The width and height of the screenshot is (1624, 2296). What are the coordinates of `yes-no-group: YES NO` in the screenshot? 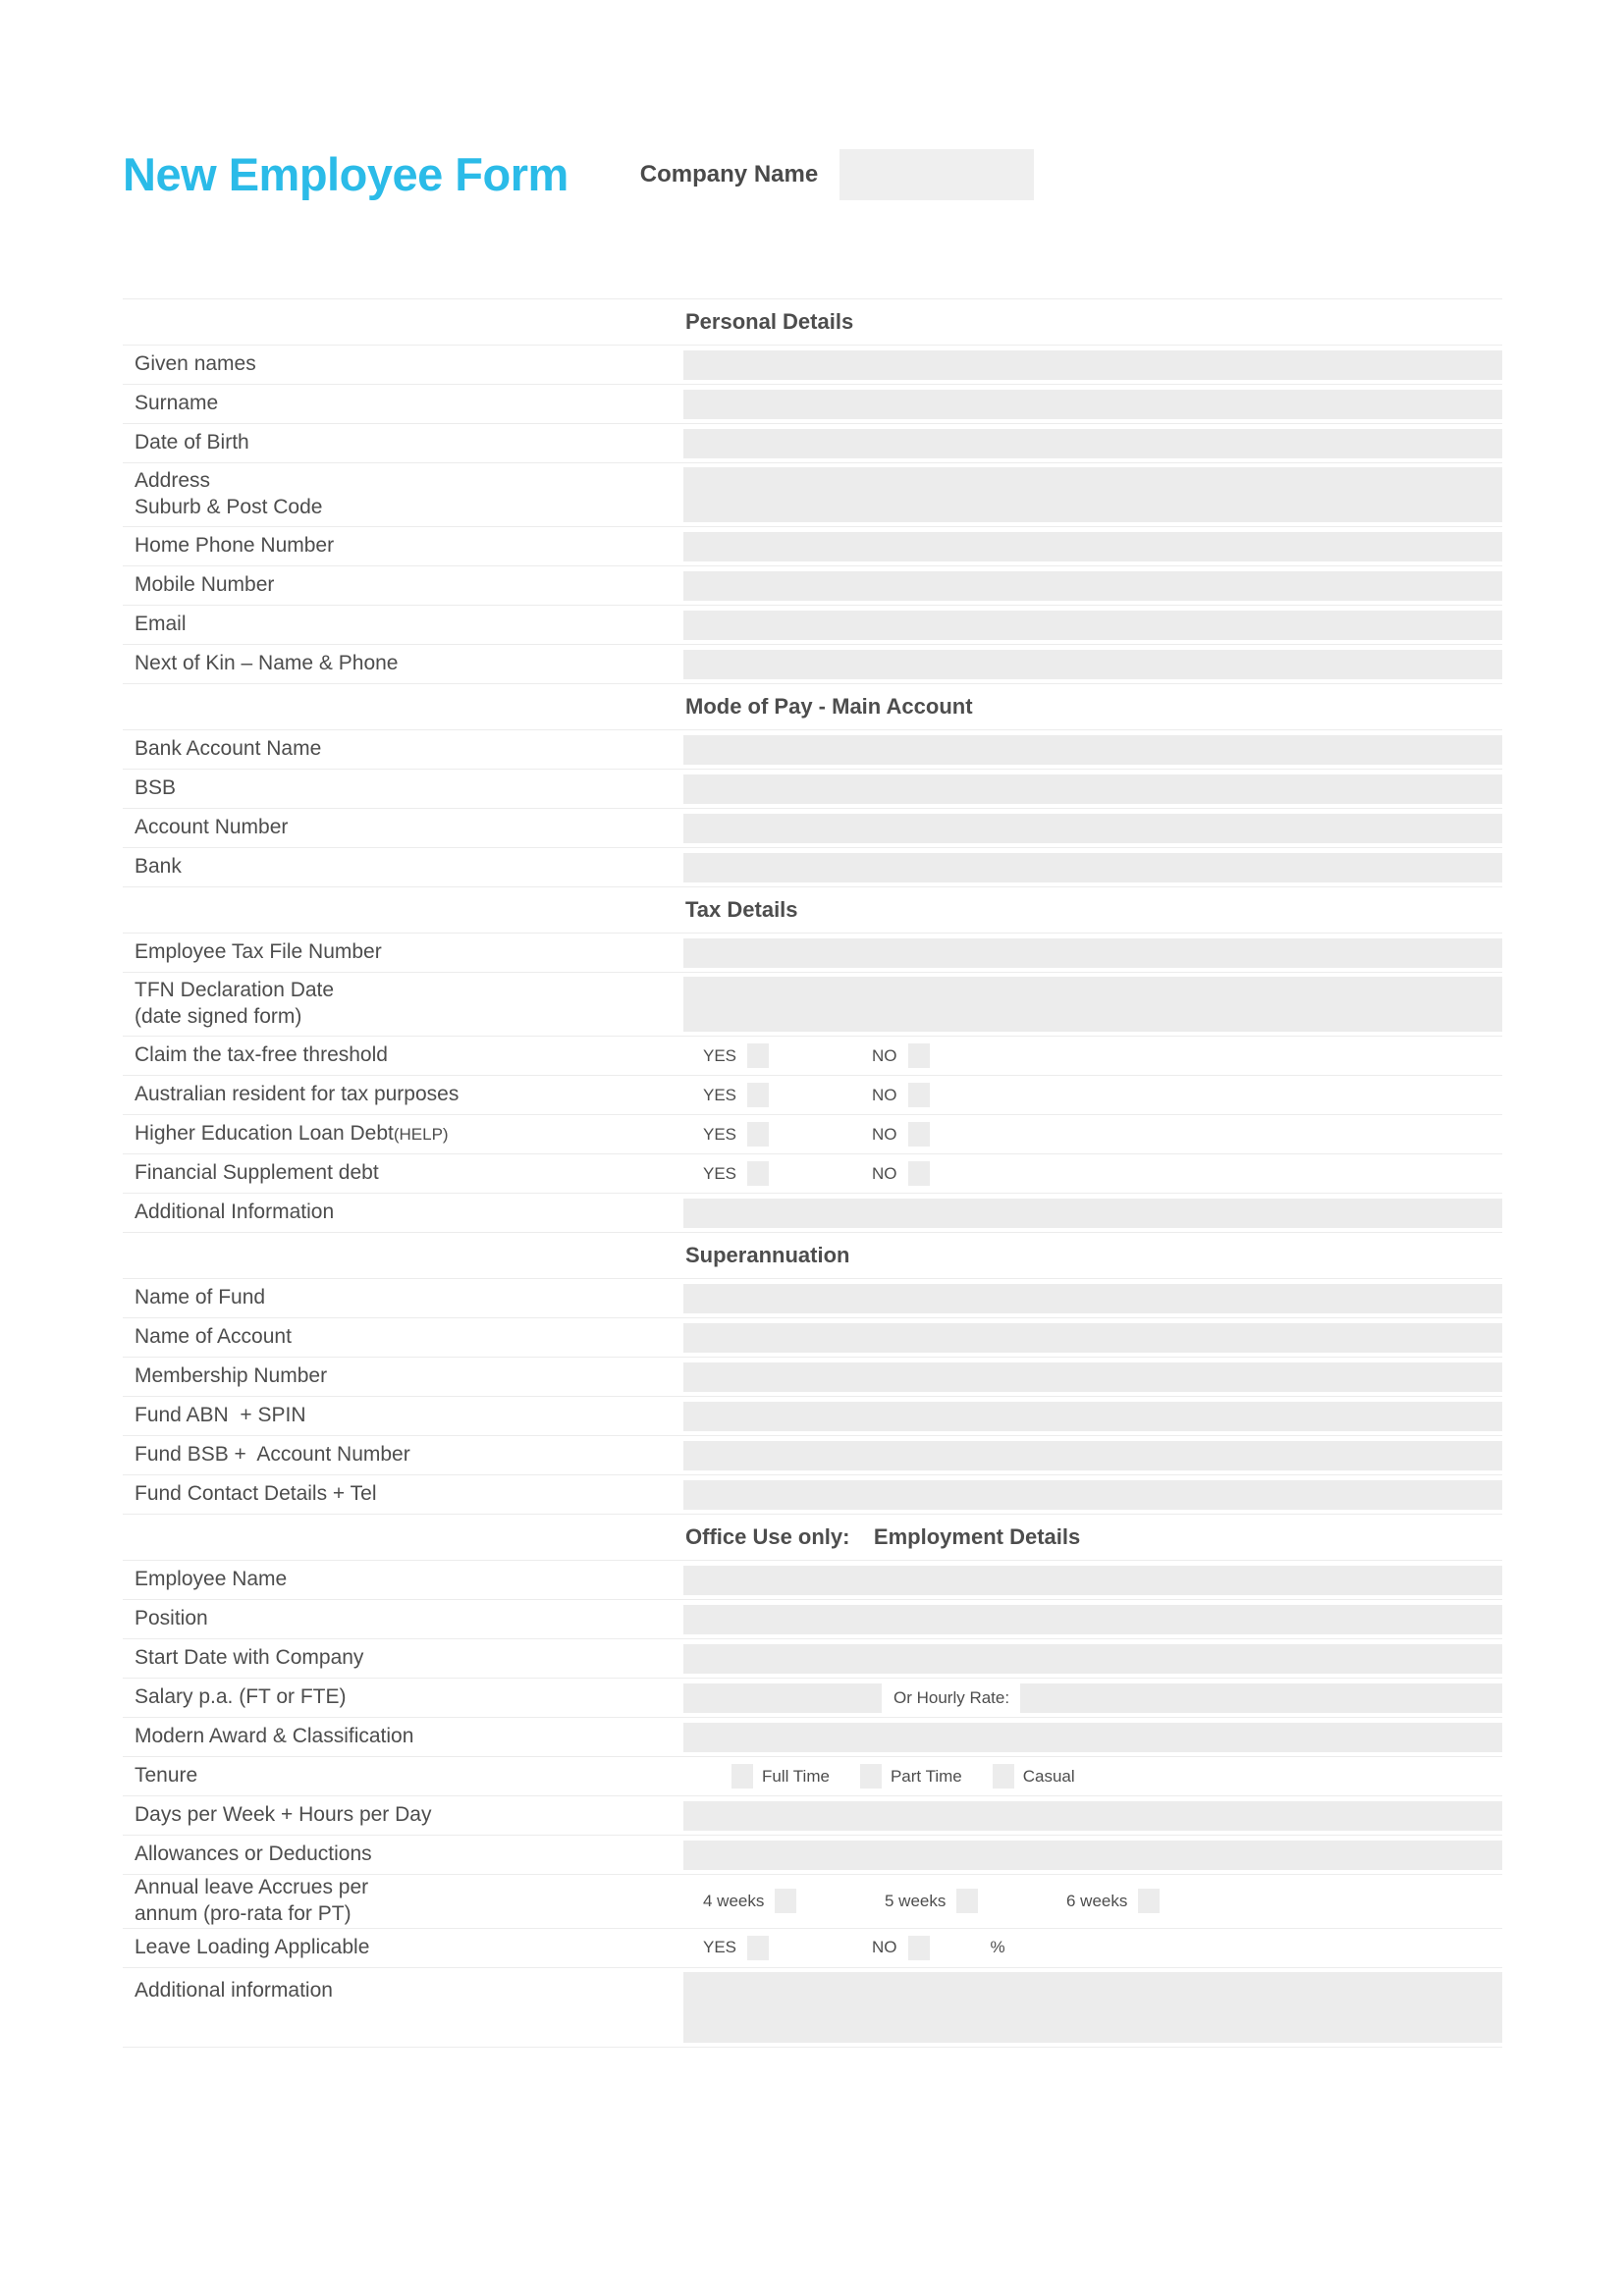 It's located at (1092, 1134).